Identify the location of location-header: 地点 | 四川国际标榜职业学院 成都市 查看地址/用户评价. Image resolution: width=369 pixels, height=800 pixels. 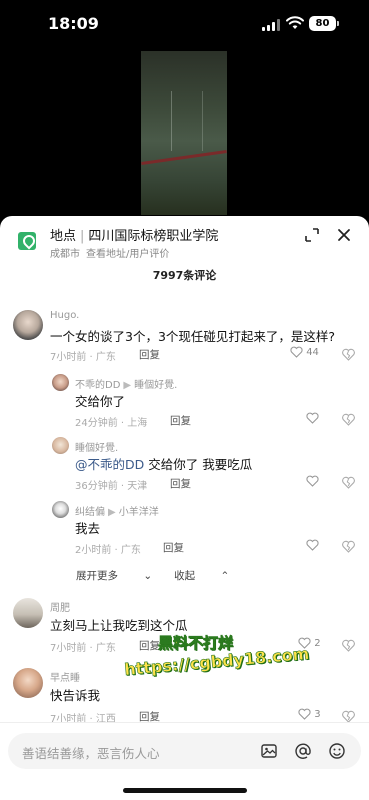
(184, 239).